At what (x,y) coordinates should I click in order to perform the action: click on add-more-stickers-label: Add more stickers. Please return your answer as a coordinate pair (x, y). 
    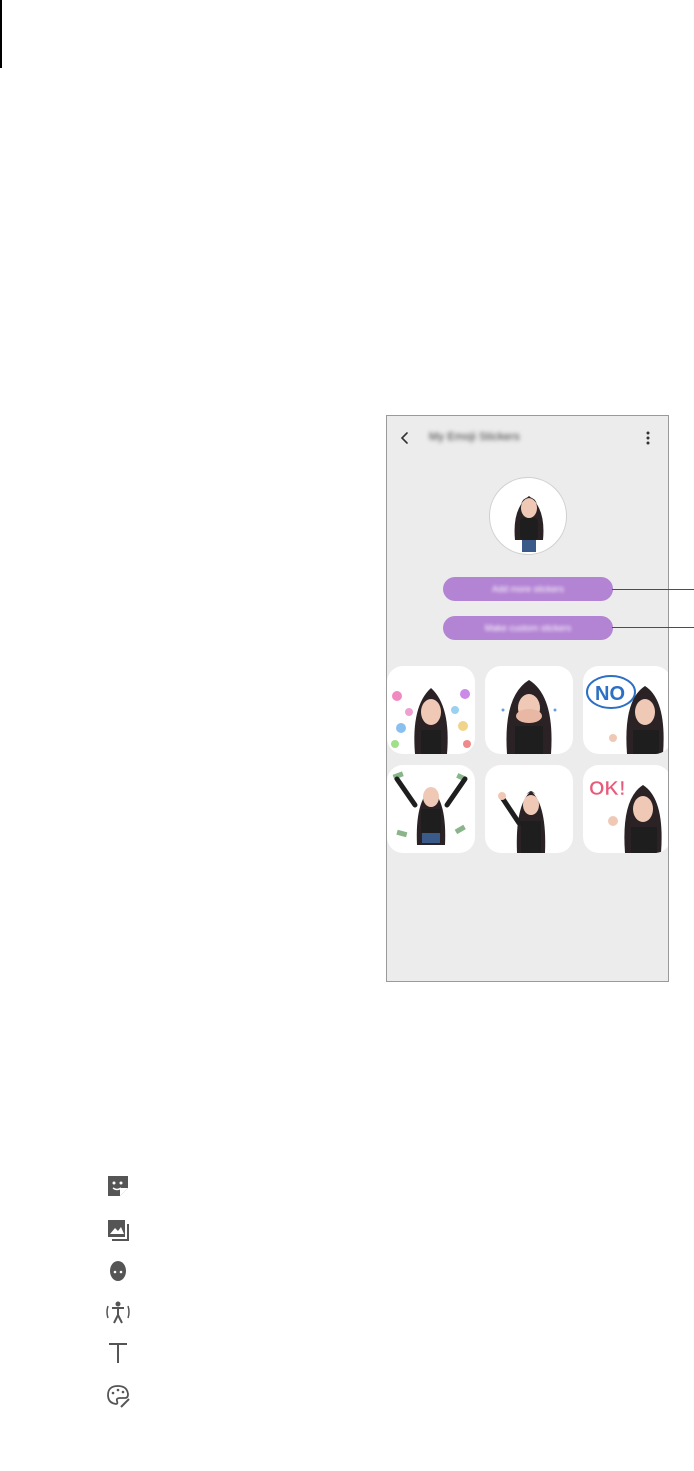
    Looking at the image, I should click on (528, 589).